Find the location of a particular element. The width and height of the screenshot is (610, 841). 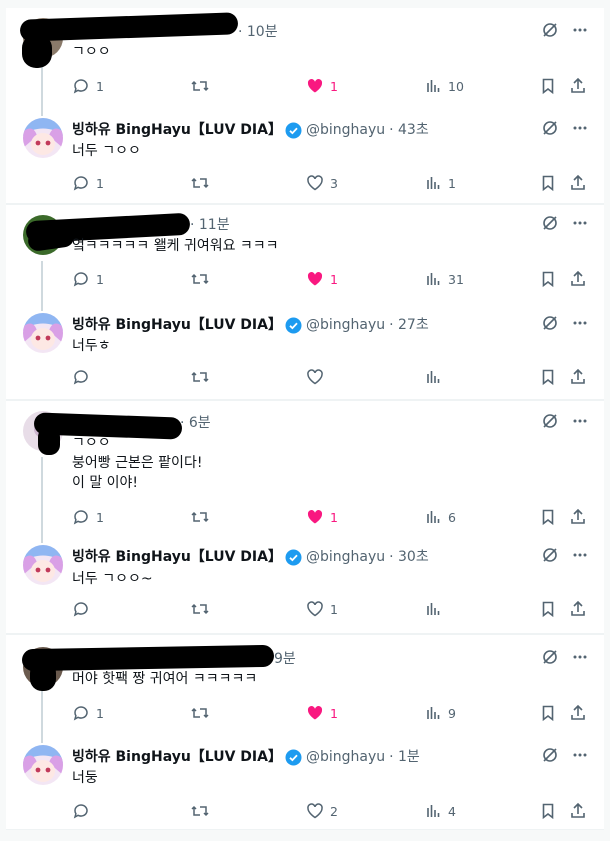

answer-time: · 43초 is located at coordinates (409, 130).